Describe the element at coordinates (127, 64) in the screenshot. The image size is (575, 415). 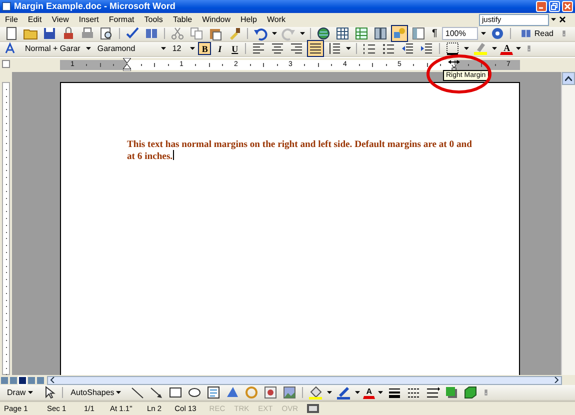
I see `indent-marker` at that location.